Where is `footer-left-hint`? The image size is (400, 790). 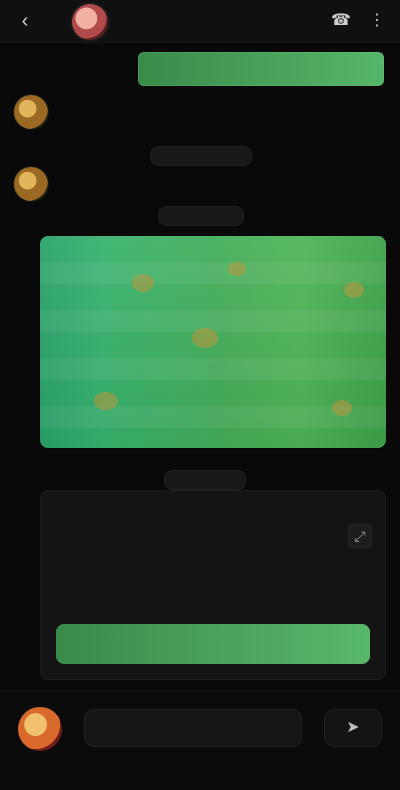
footer-left-hint is located at coordinates (78, 775).